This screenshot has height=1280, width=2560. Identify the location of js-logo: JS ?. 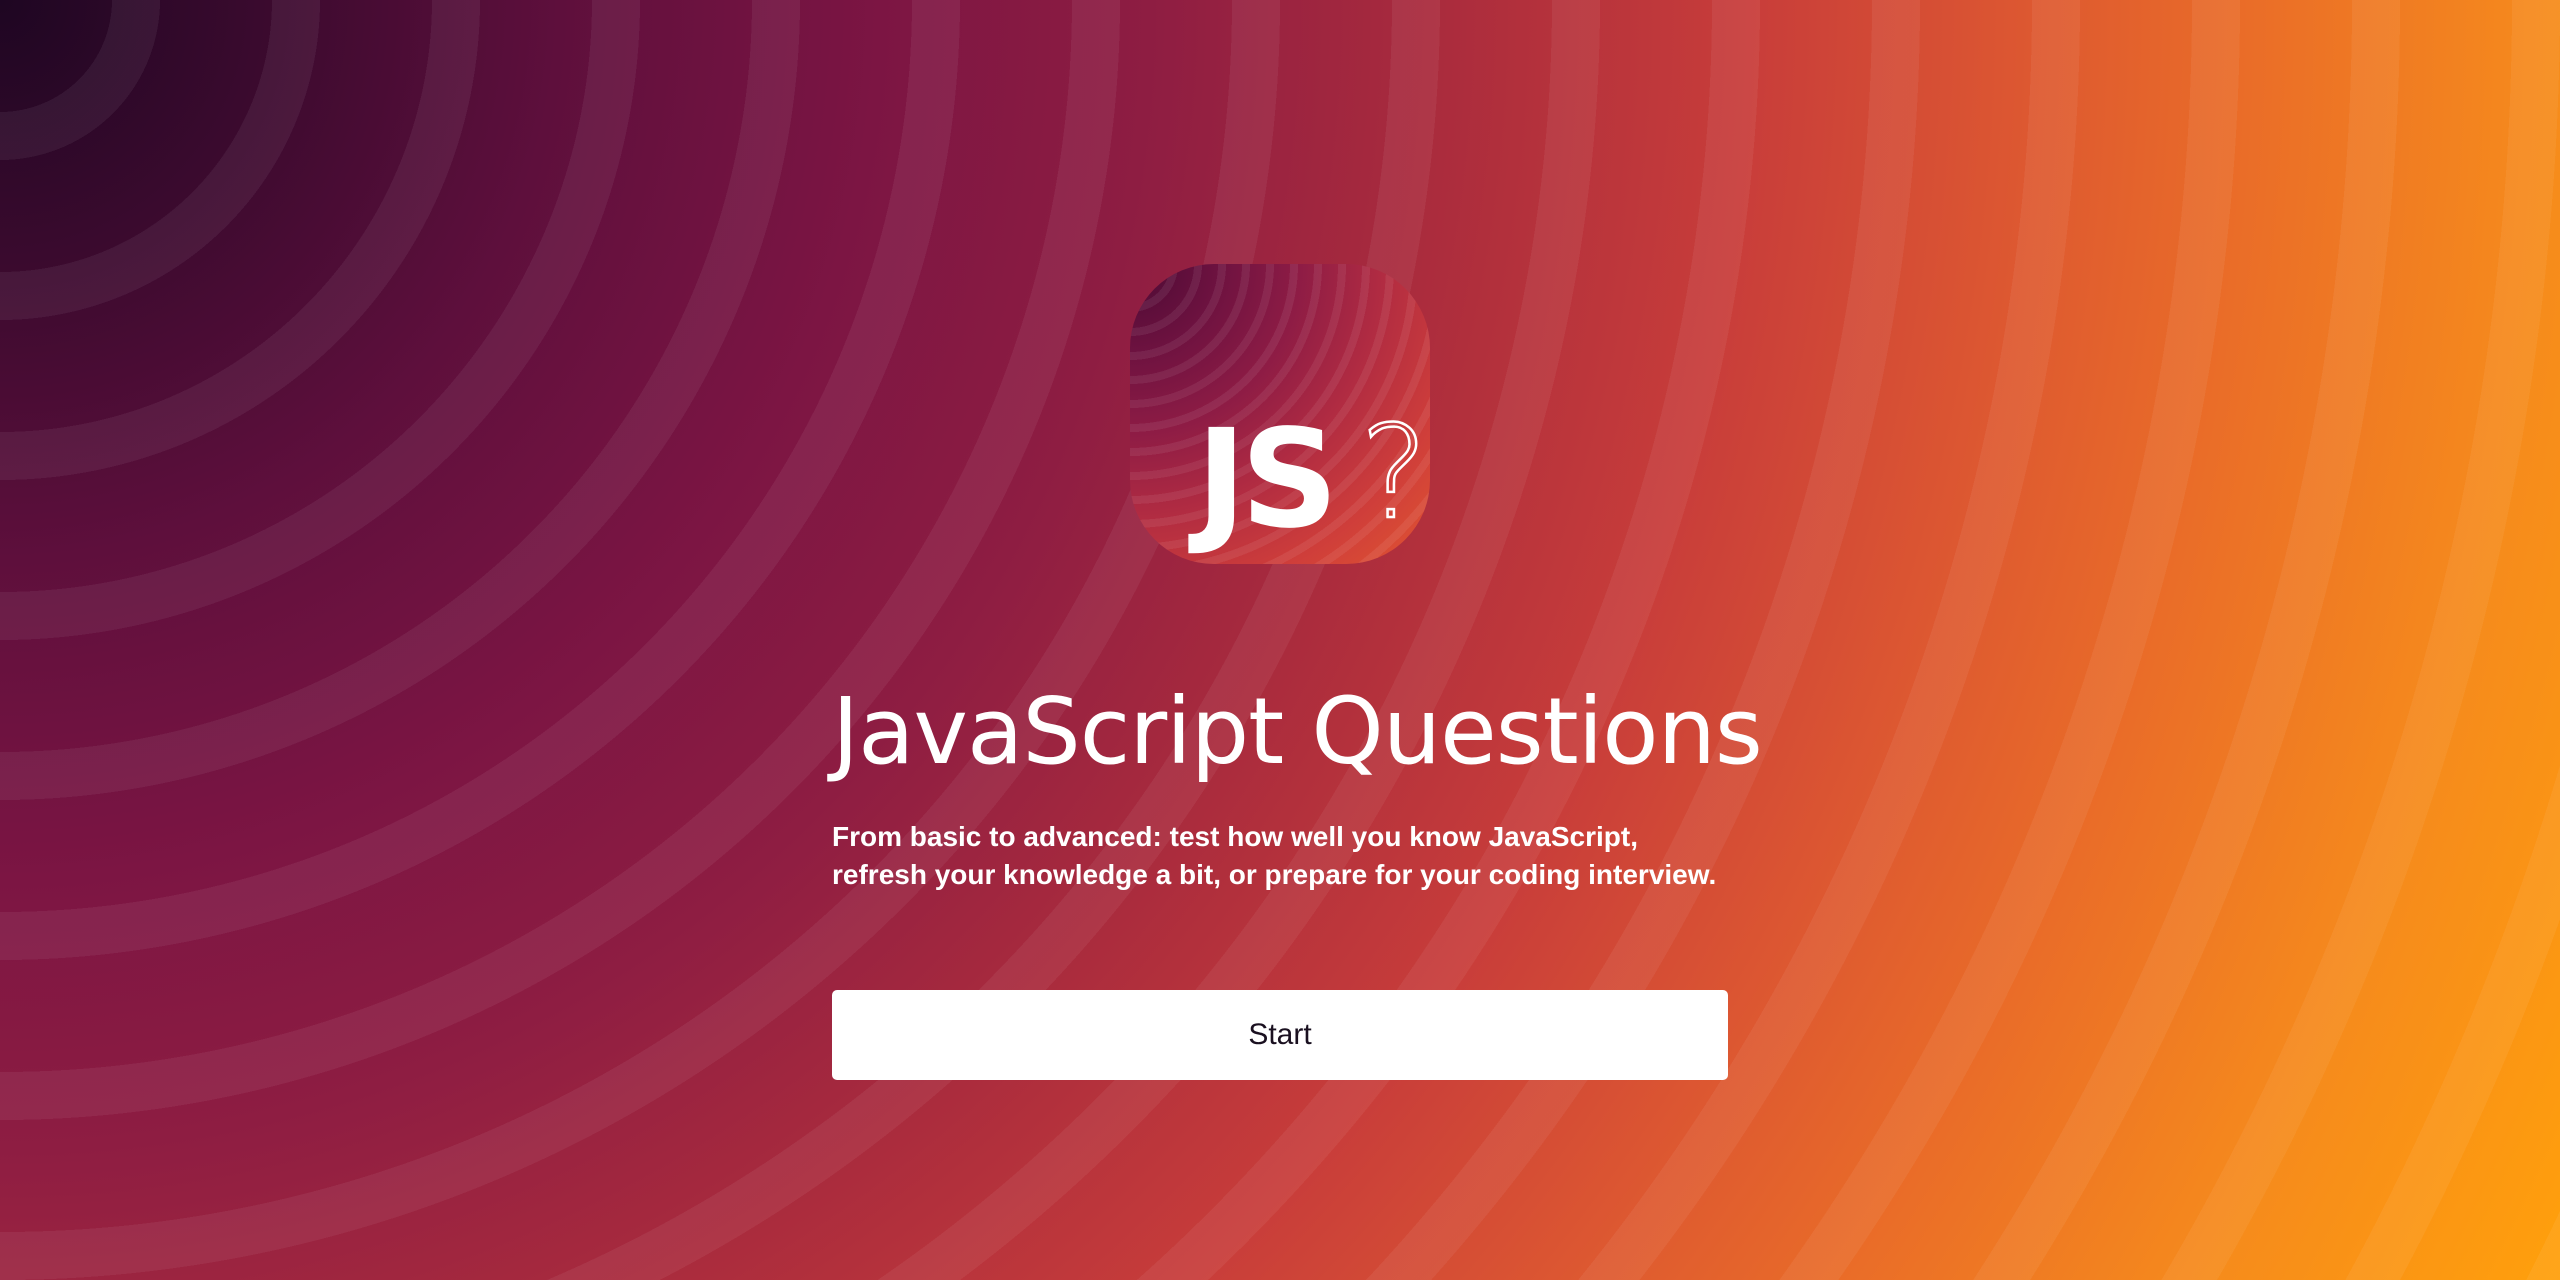
(1280, 414).